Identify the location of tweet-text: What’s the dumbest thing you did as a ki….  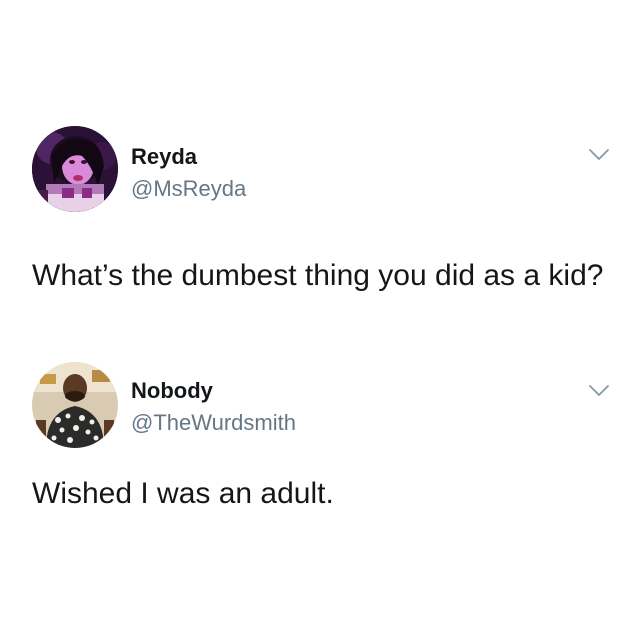
(318, 275).